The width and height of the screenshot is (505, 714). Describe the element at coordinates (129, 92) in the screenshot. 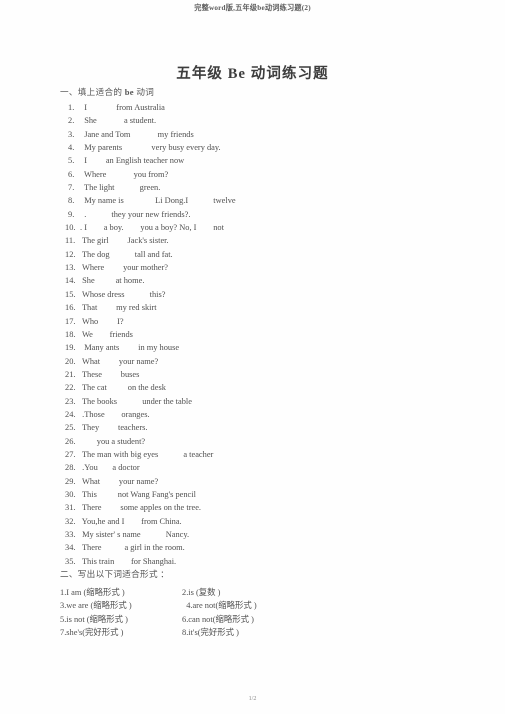

I see `section-one-heading-keyword: be` at that location.